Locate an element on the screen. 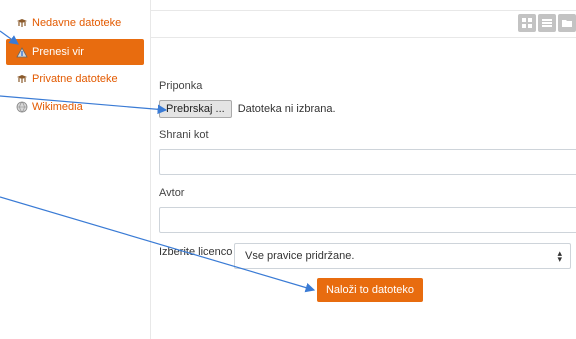 The height and width of the screenshot is (339, 576). sidebar-item-label: Nedavne datoteke is located at coordinates (77, 23).